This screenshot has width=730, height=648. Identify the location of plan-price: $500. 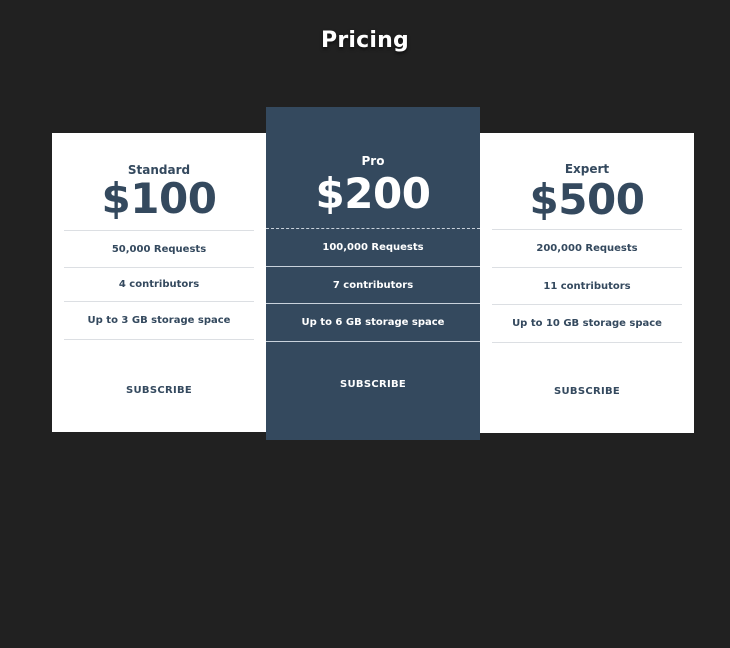
(587, 199).